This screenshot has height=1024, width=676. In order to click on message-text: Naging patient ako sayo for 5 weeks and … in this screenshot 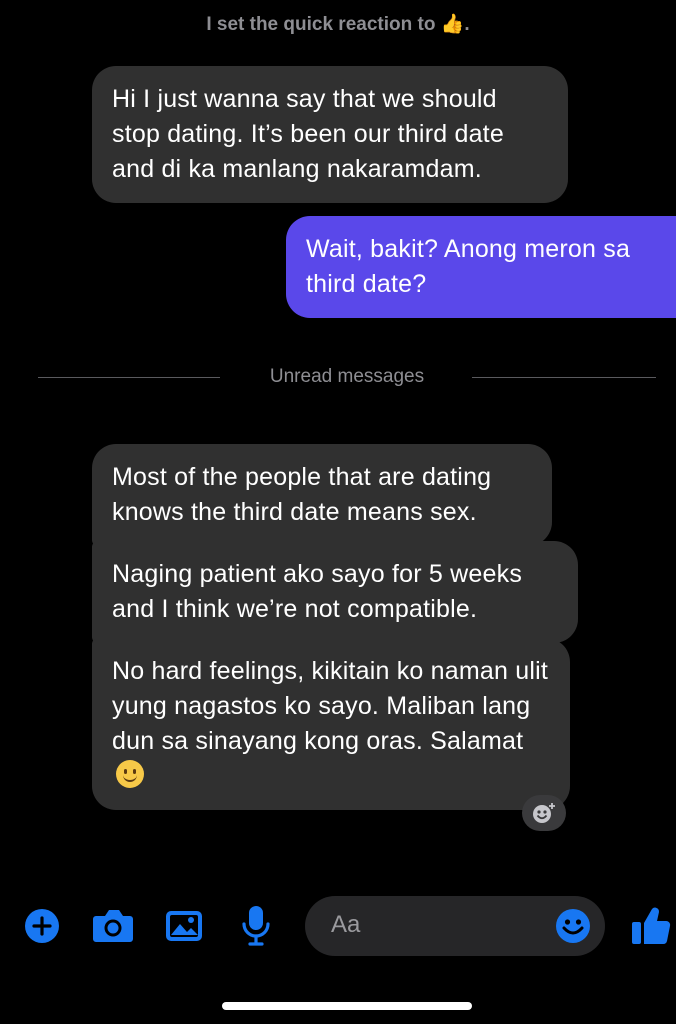, I will do `click(317, 591)`.